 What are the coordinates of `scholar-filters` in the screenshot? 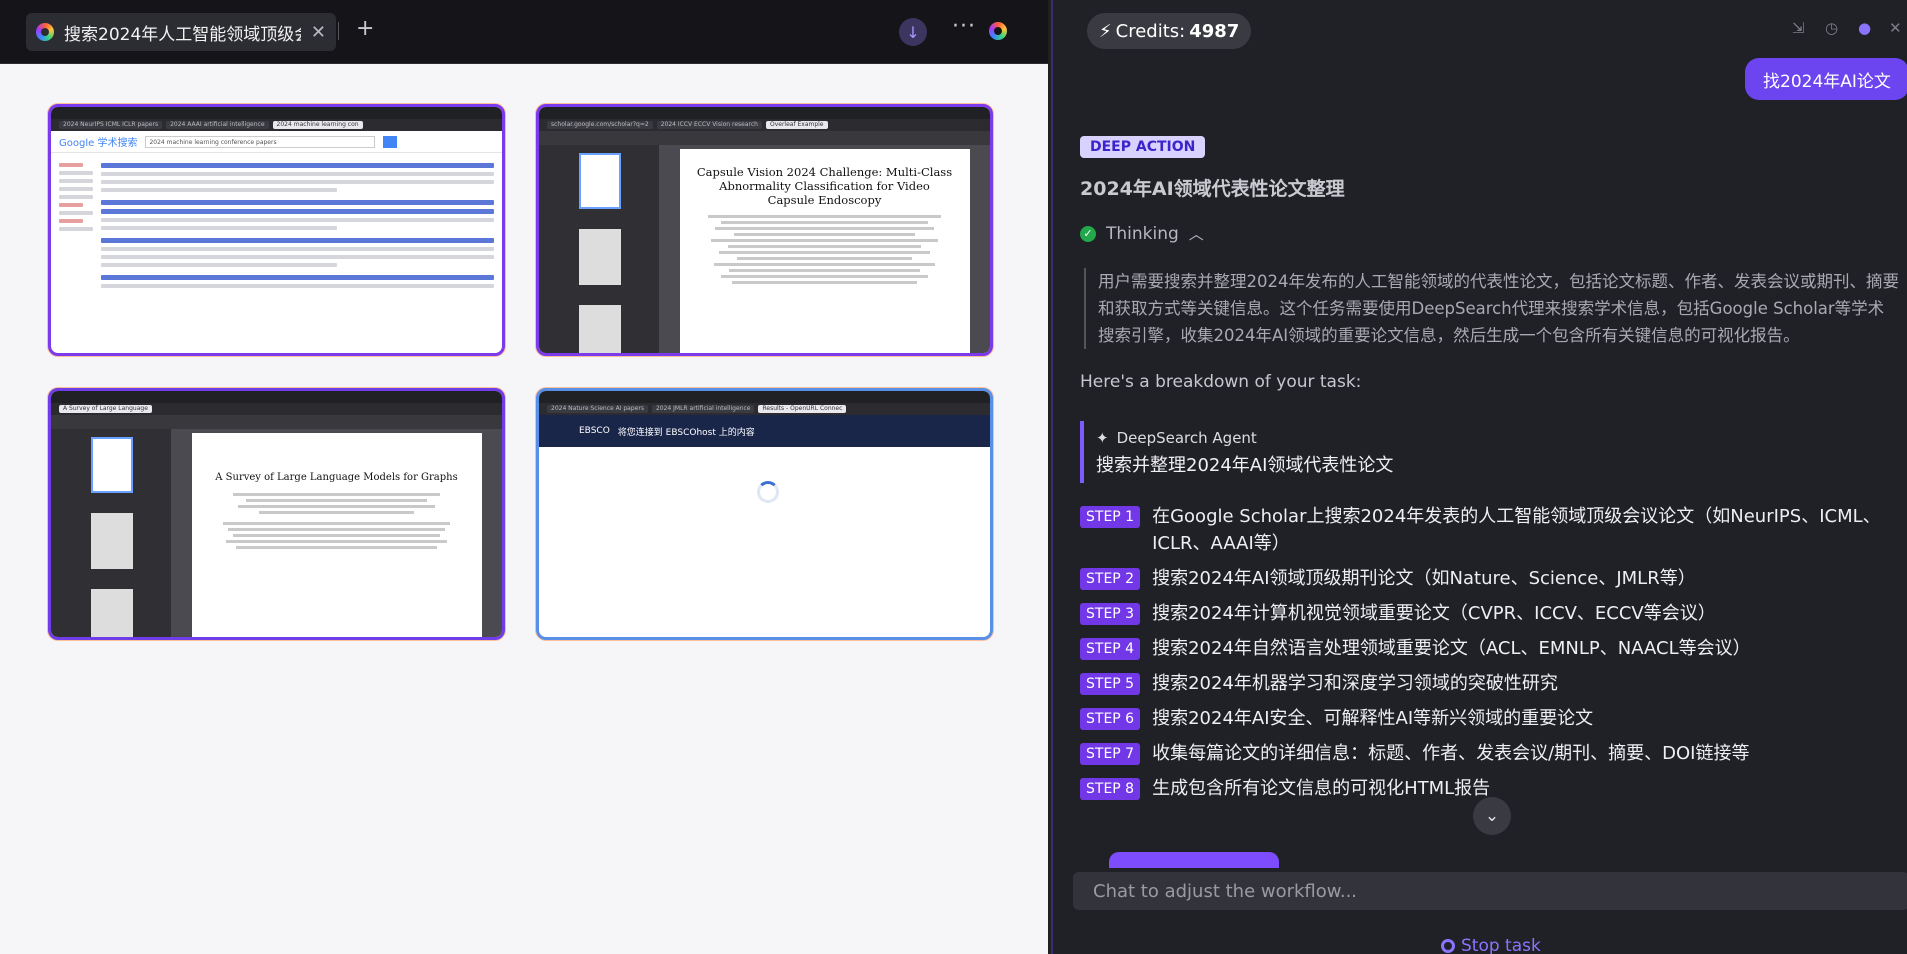 It's located at (76, 225).